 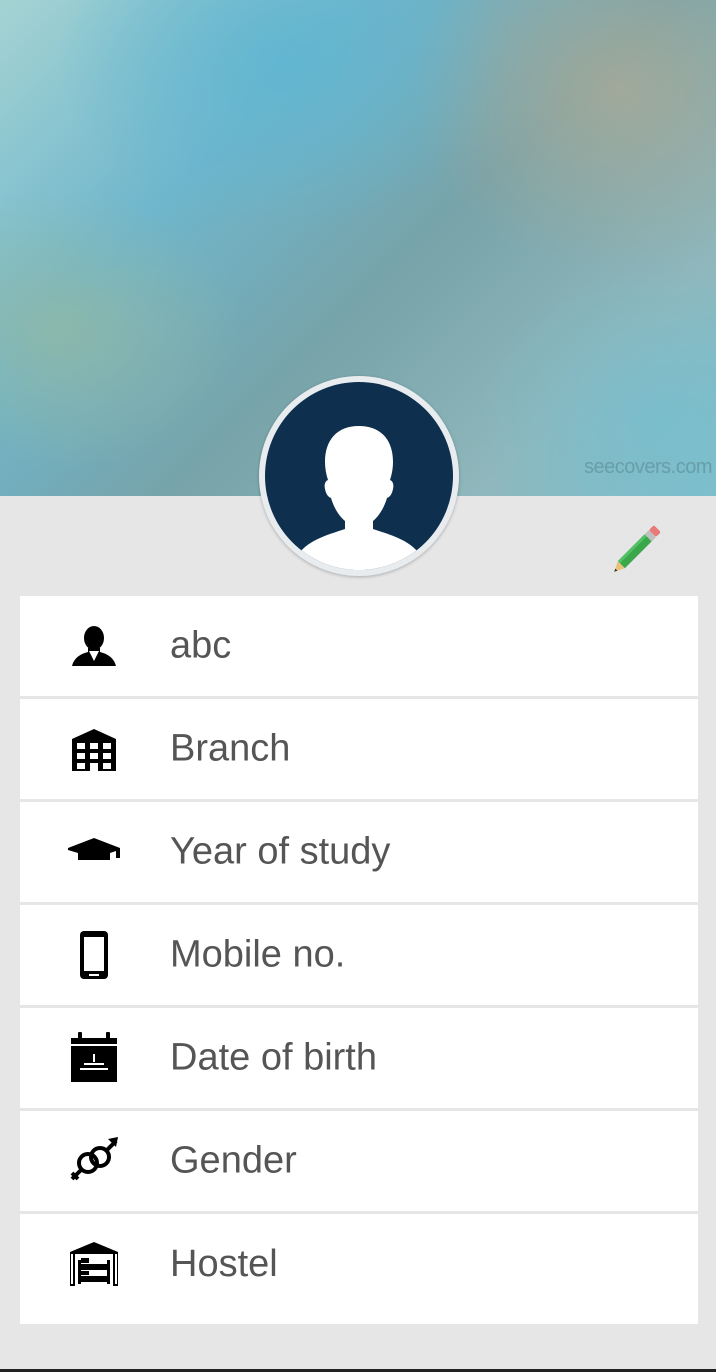 I want to click on field-label: Date of birth, so click(x=273, y=1057).